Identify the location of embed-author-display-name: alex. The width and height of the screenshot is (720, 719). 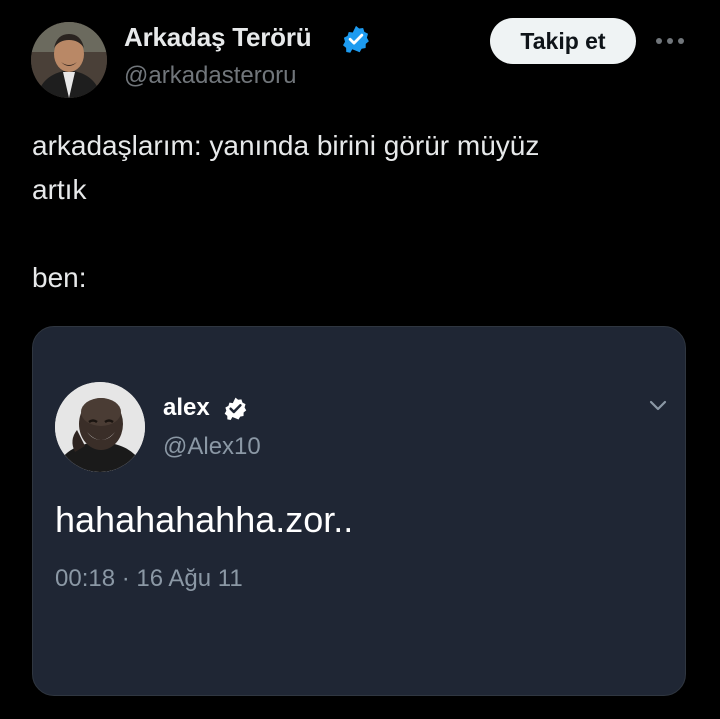
(186, 407).